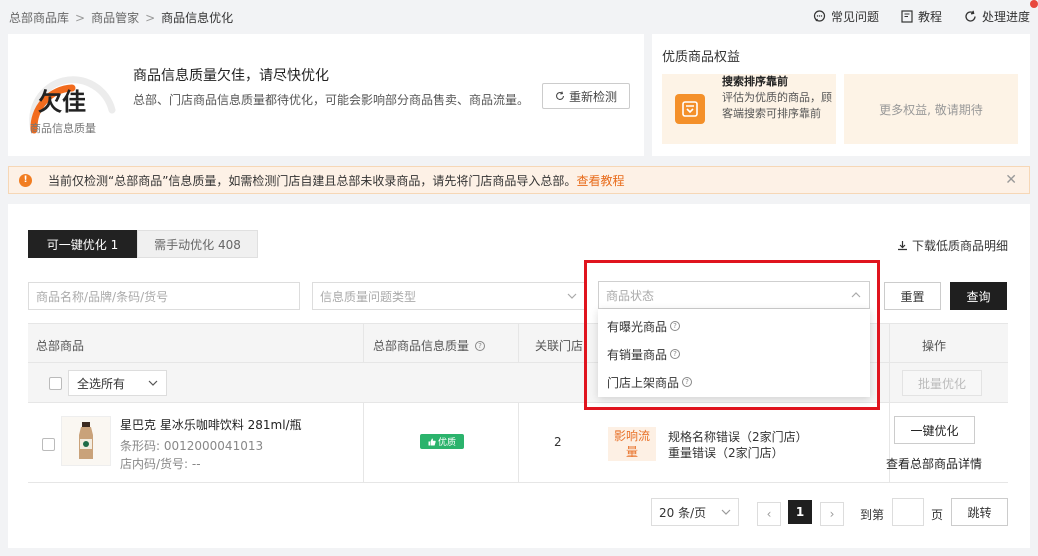 The width and height of the screenshot is (1038, 556). Describe the element at coordinates (942, 383) in the screenshot. I see `batch-optimize-button: 批量优化` at that location.